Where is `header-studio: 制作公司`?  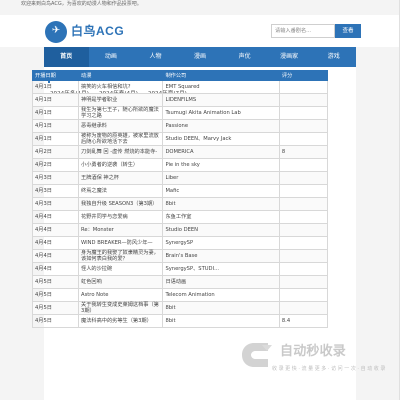
header-studio: 制作公司 is located at coordinates (221, 75).